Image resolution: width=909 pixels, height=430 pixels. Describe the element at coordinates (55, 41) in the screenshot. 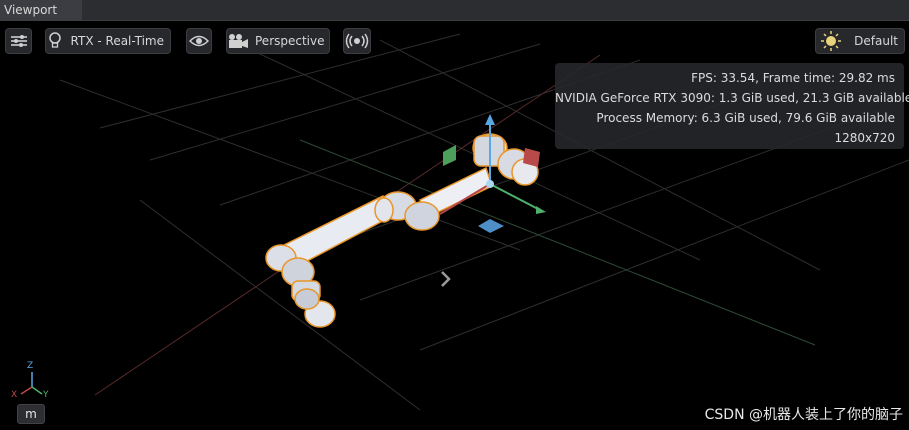

I see `lightbulb-icon` at that location.